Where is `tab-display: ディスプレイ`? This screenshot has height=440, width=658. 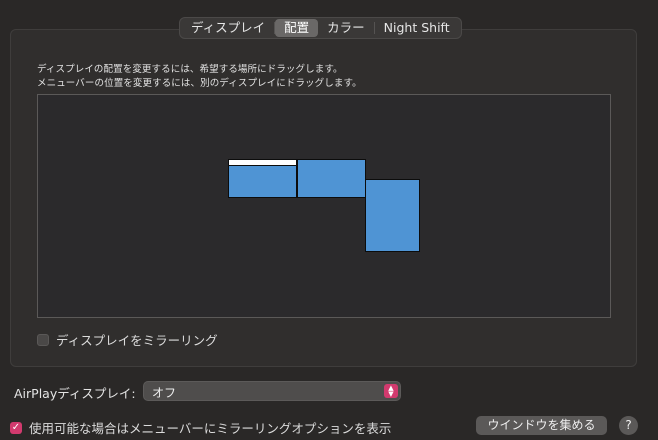
tab-display: ディスプレイ is located at coordinates (228, 28).